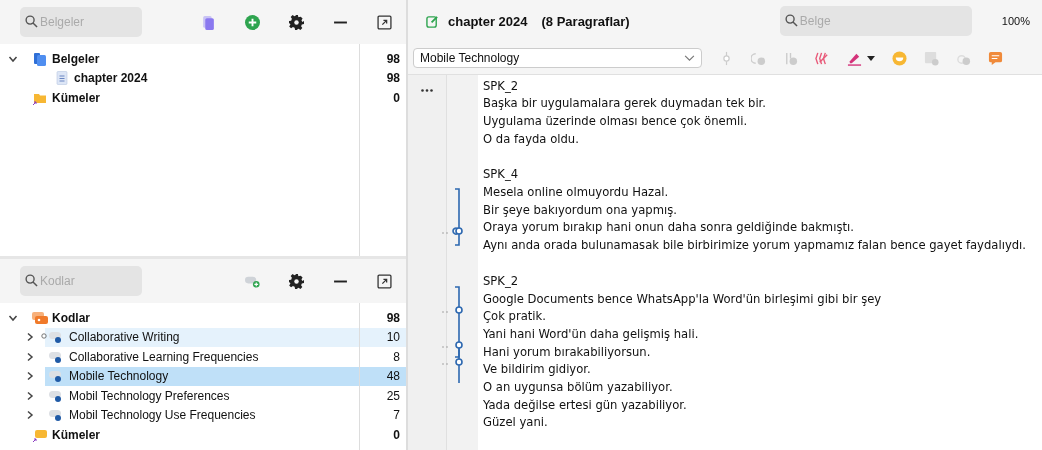 Image resolution: width=1042 pixels, height=450 pixels. What do you see at coordinates (62, 78) in the screenshot?
I see `document-icon` at bounding box center [62, 78].